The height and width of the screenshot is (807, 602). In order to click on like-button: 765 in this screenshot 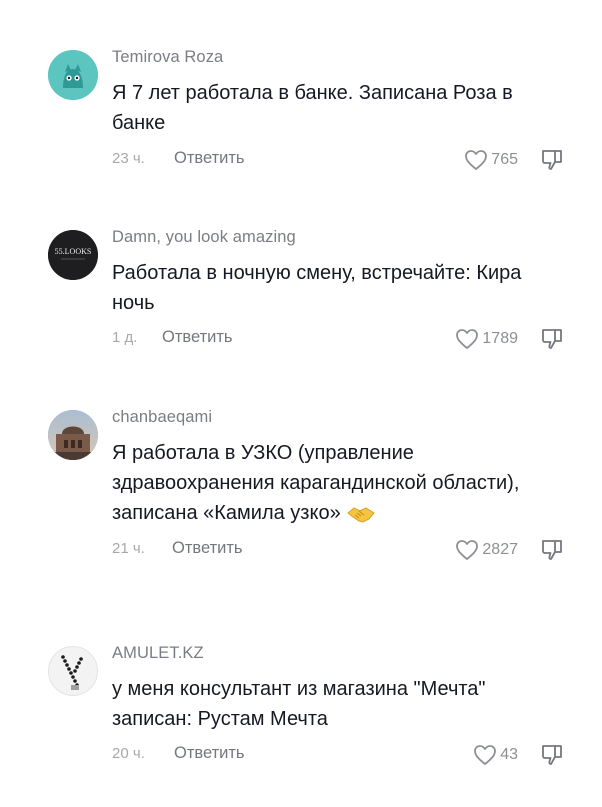, I will do `click(491, 160)`.